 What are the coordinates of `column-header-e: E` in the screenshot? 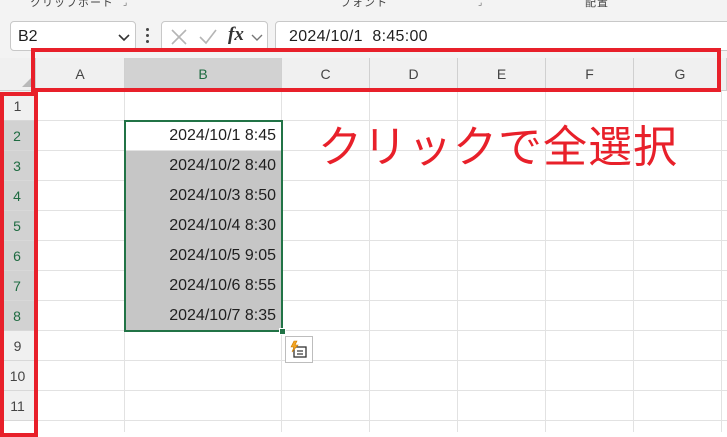 It's located at (502, 74).